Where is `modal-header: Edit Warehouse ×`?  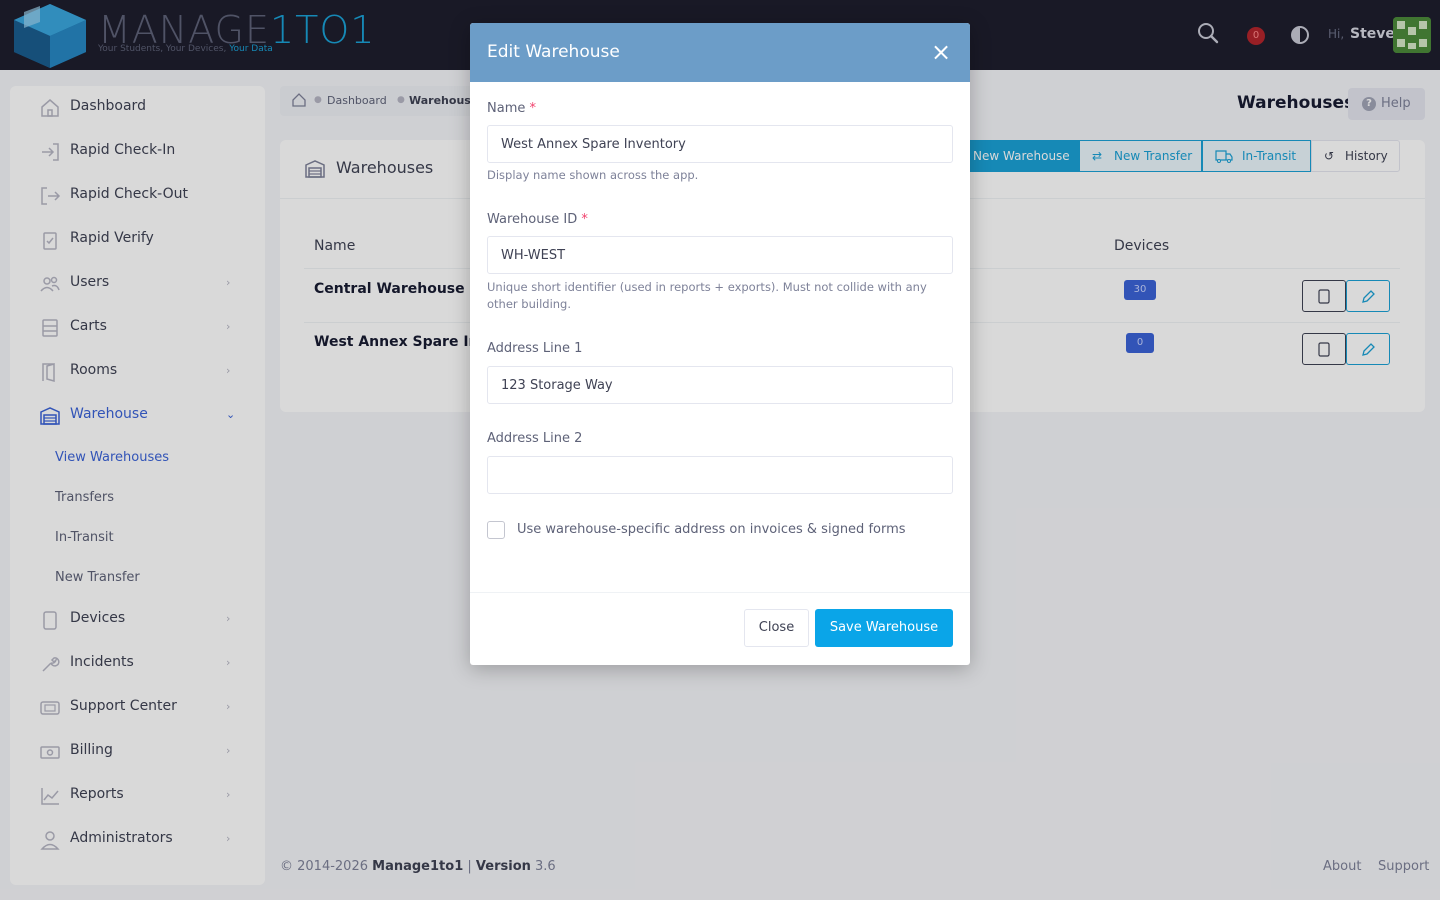
modal-header: Edit Warehouse × is located at coordinates (720, 52).